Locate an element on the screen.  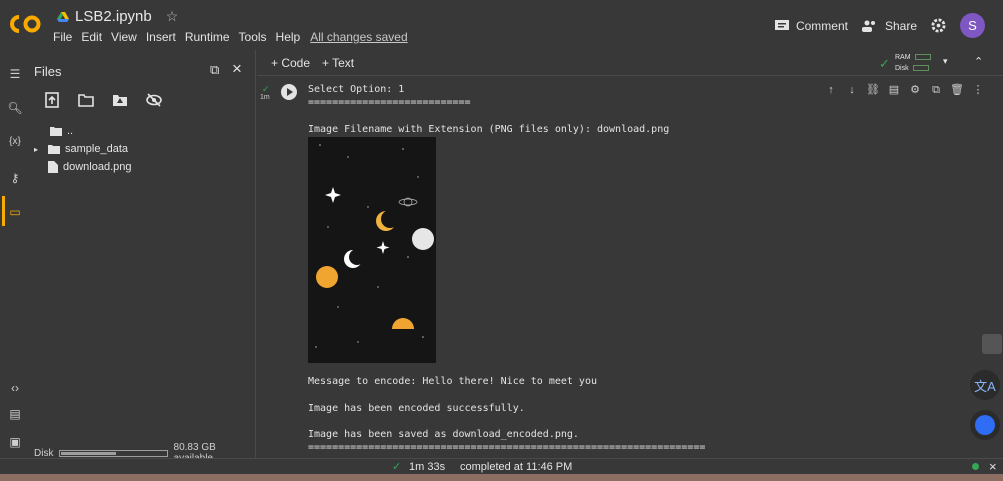
header-actions: Comment Share S is located at coordinates (879, 25).